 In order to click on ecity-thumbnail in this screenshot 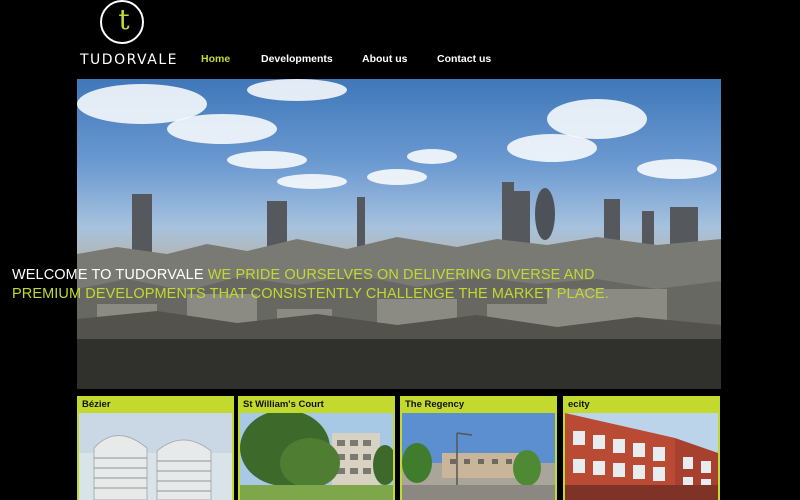, I will do `click(641, 456)`.